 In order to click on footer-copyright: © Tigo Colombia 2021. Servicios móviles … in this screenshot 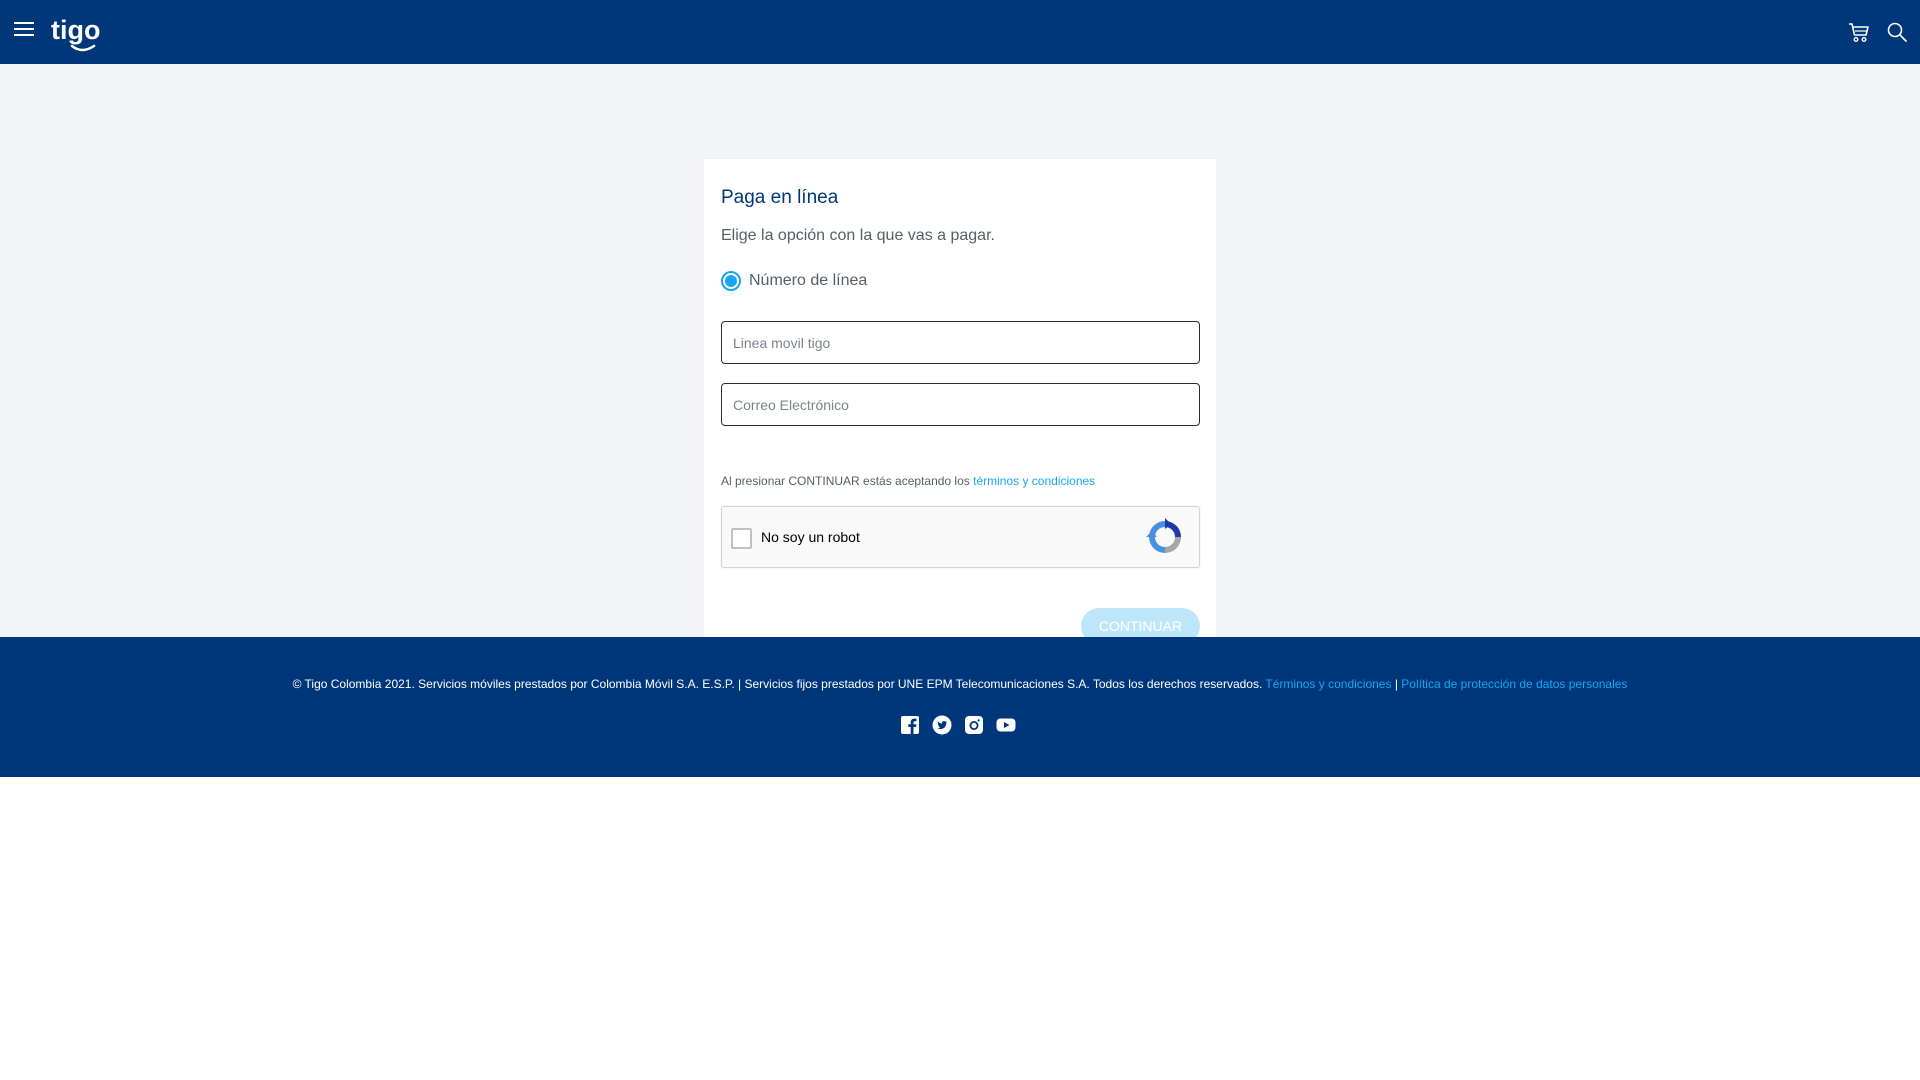, I will do `click(779, 684)`.